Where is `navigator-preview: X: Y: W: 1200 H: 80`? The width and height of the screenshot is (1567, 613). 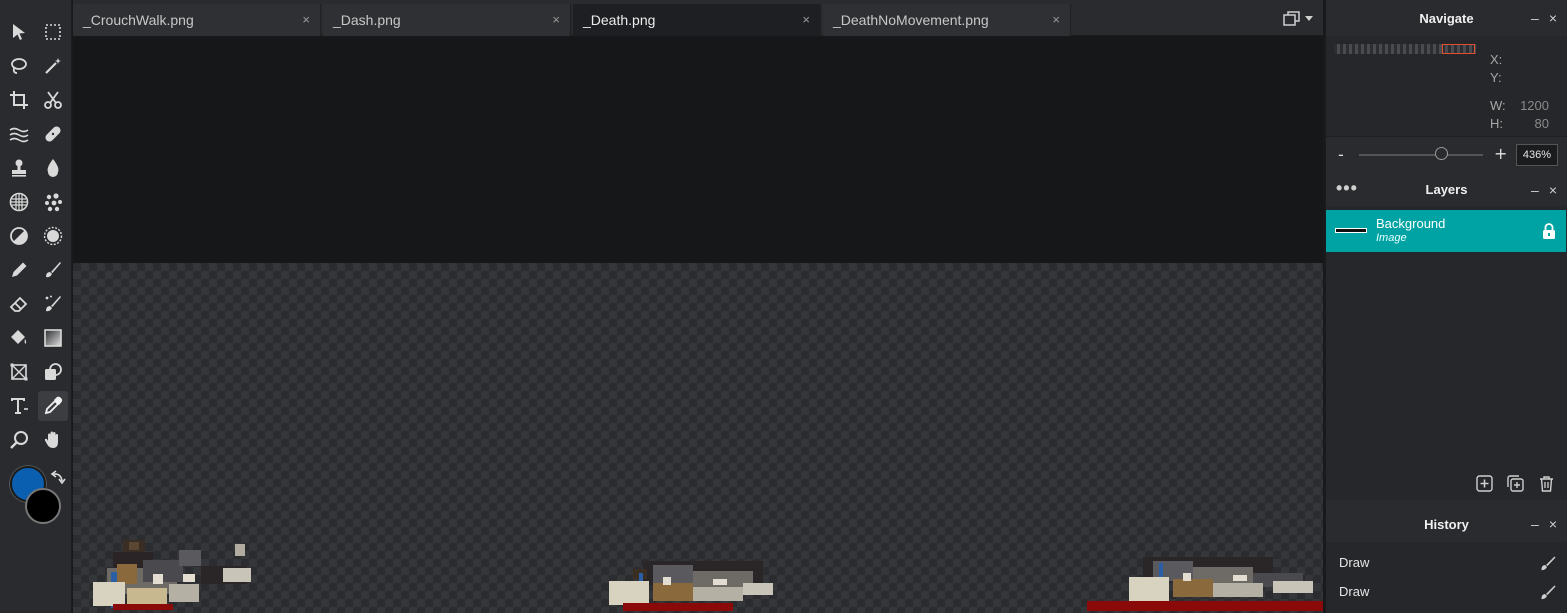 navigator-preview: X: Y: W: 1200 H: 80 is located at coordinates (1446, 86).